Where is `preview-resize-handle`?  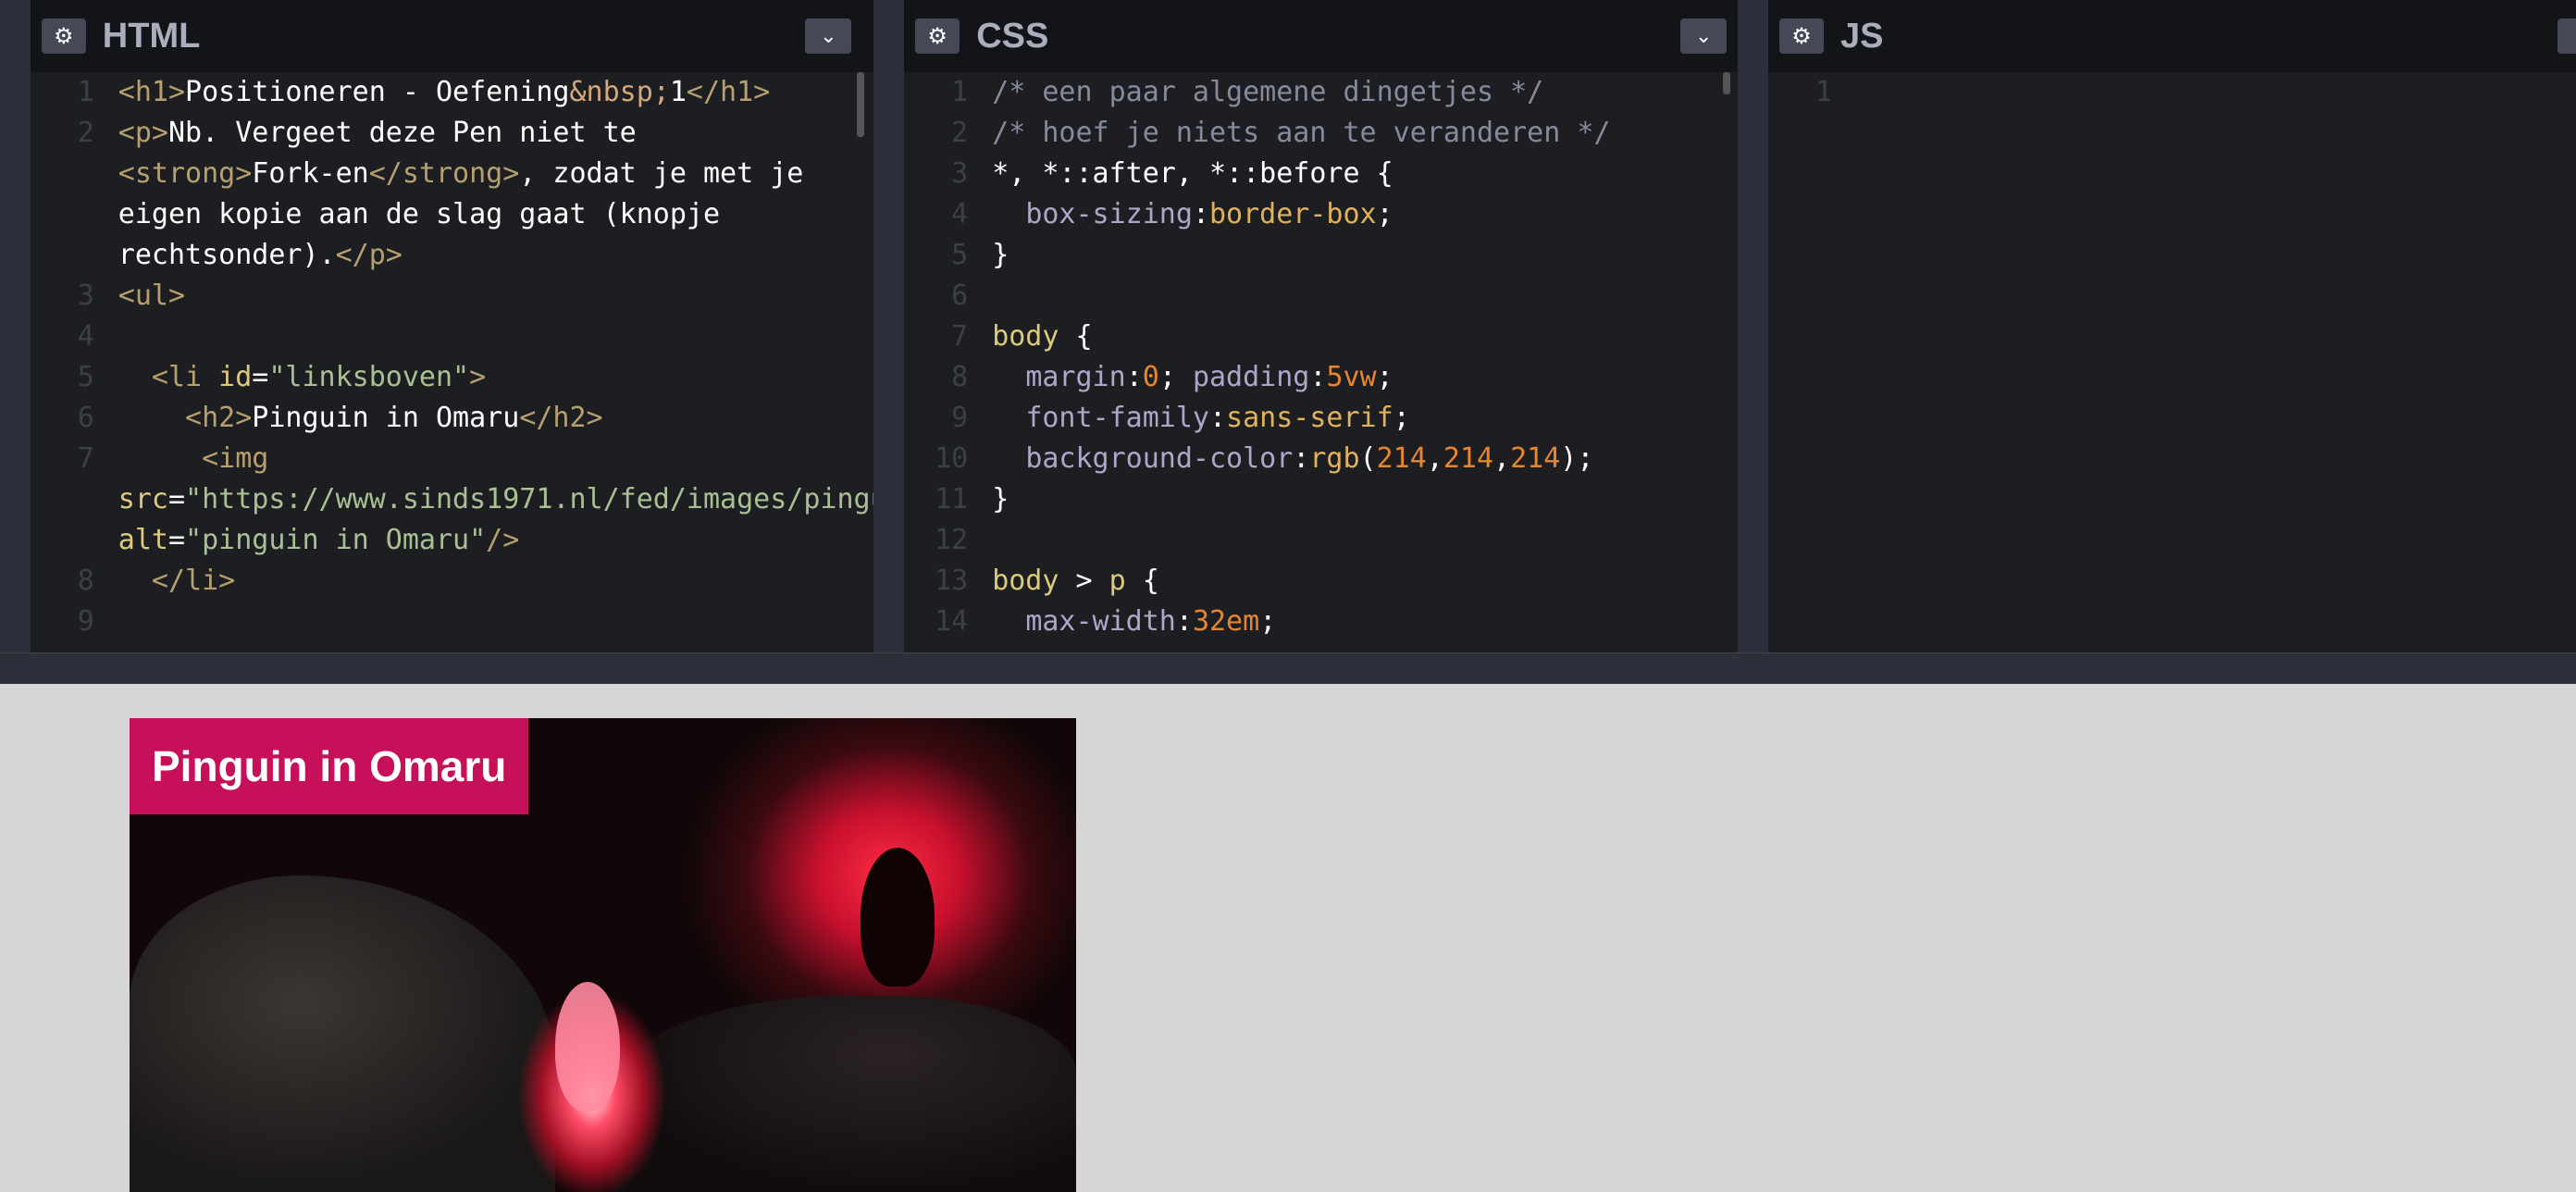
preview-resize-handle is located at coordinates (1288, 668).